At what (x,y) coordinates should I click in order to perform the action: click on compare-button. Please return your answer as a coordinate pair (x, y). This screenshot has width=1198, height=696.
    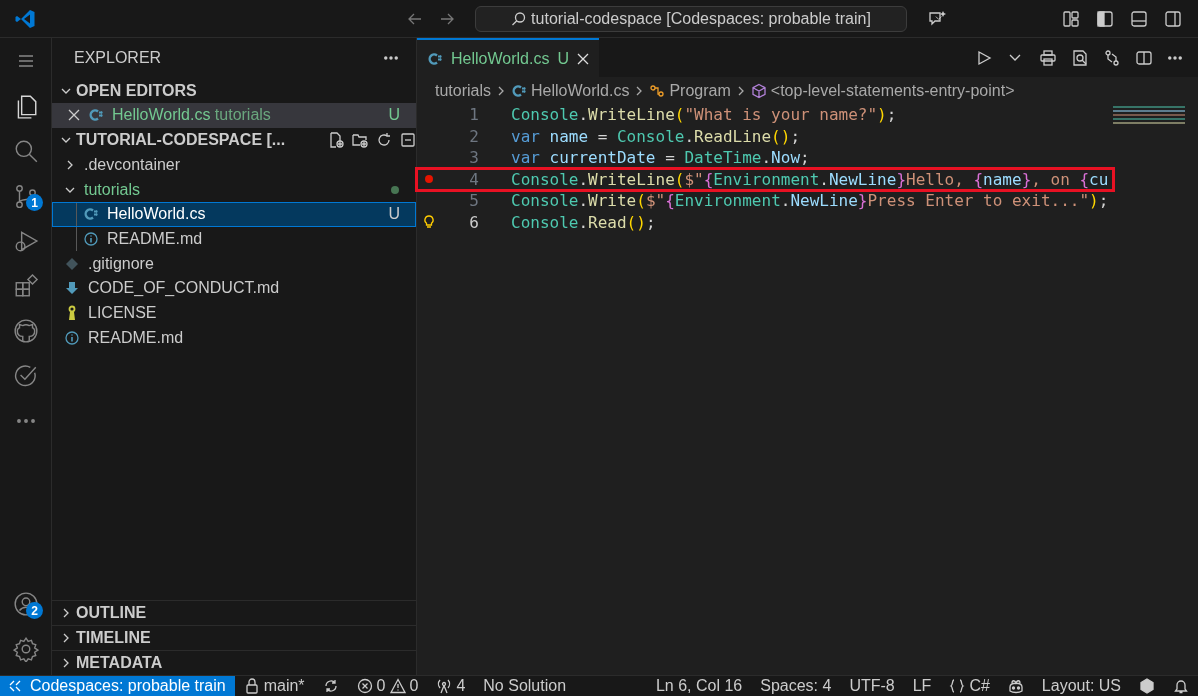
    Looking at the image, I should click on (1112, 57).